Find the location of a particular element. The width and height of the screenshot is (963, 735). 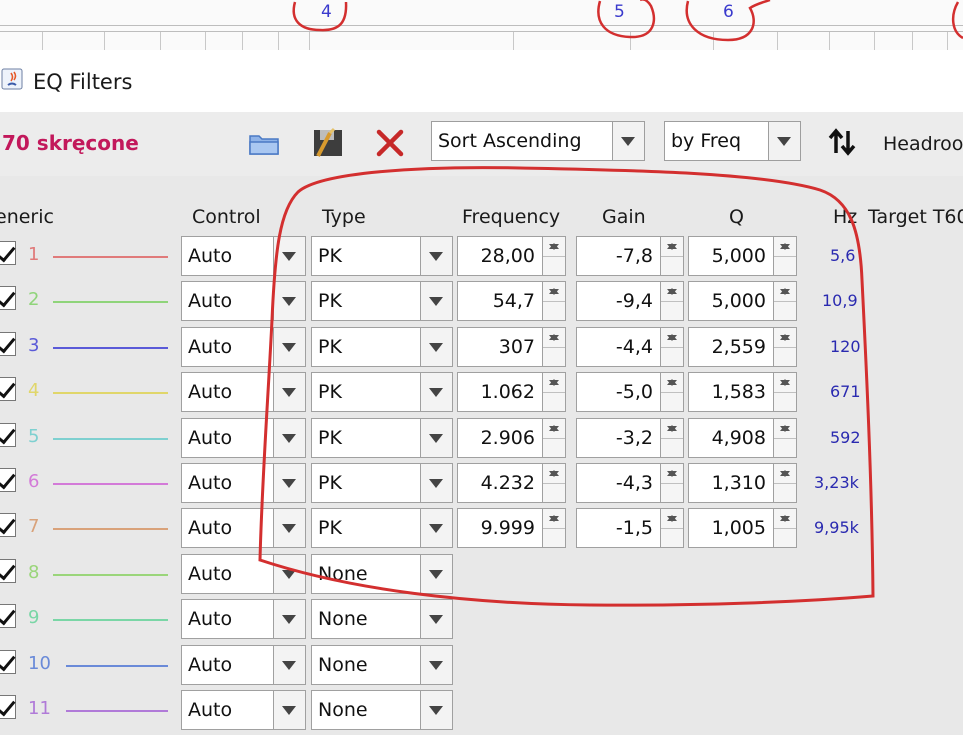

gain-input: -4,3 is located at coordinates (630, 483).